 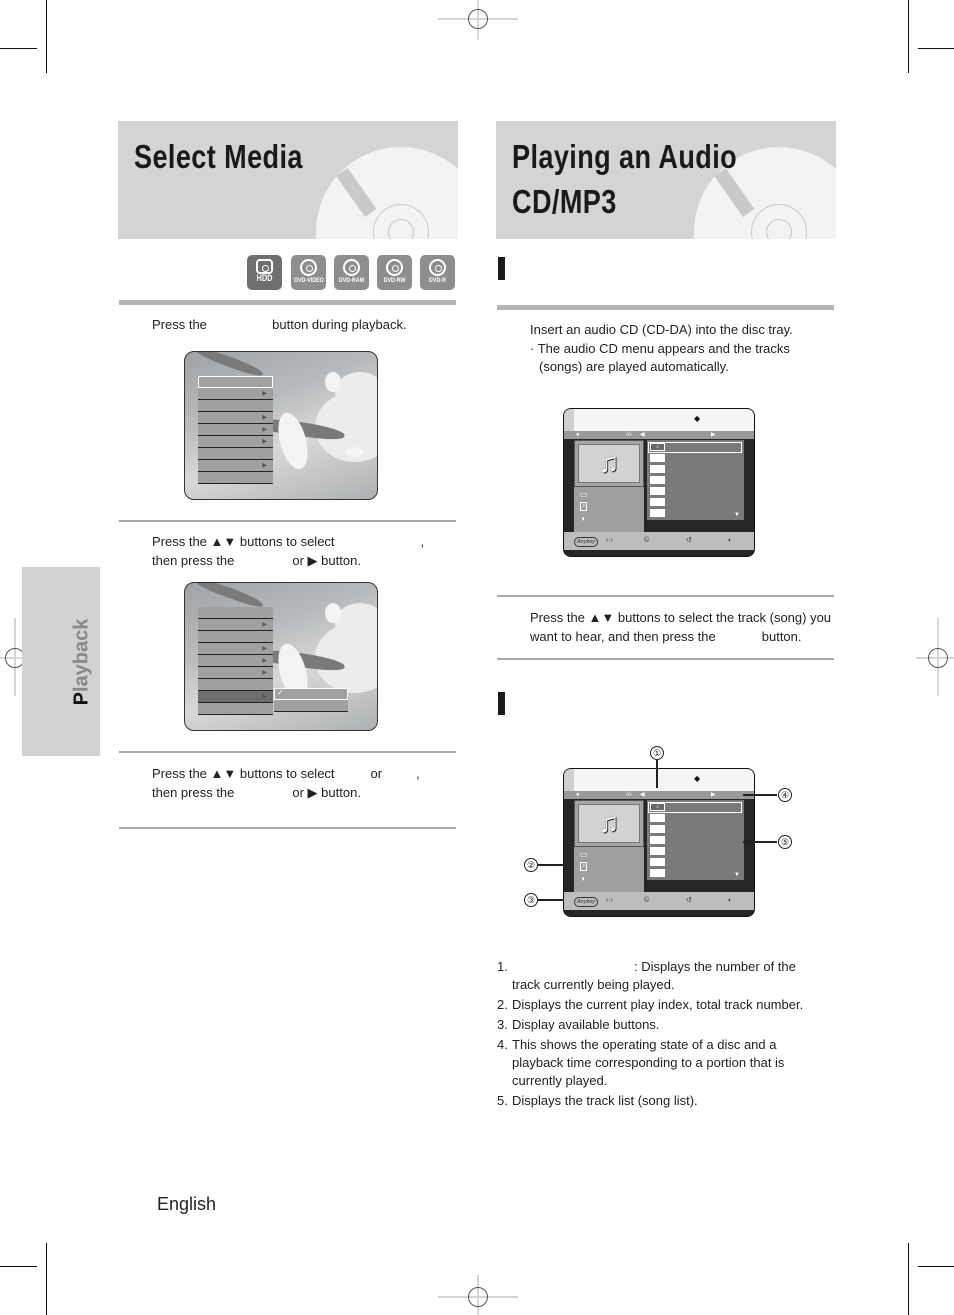 I want to click on dvd-r-icon: DVD-R, so click(x=437, y=272).